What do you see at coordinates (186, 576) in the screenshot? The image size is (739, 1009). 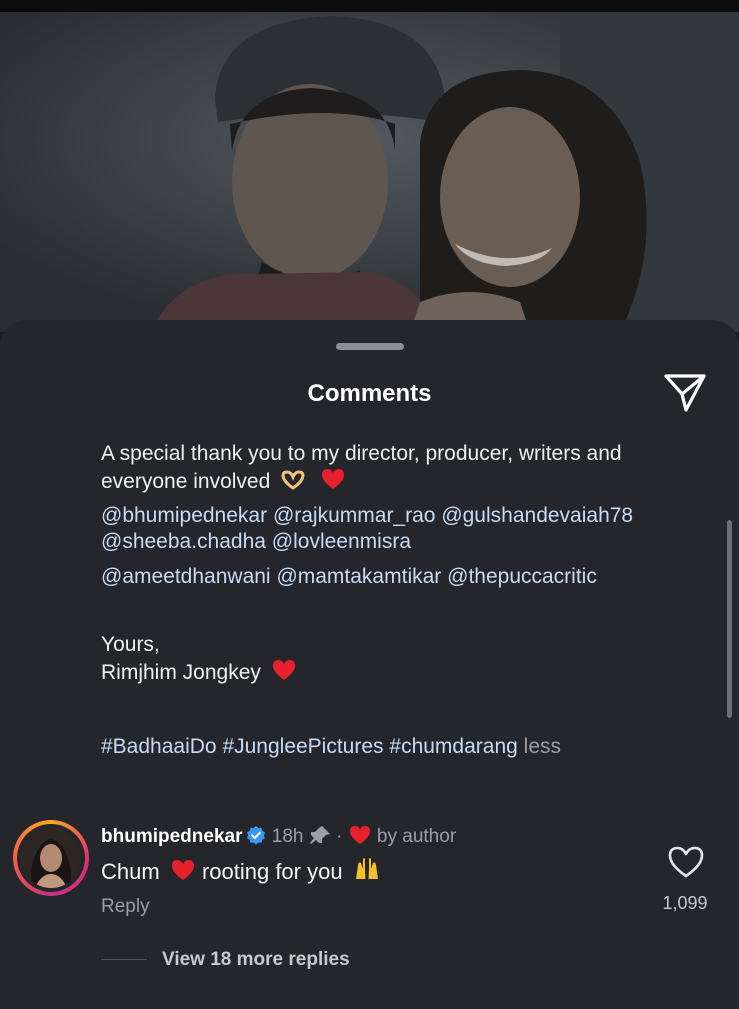 I see `mention-link: @ameetdhanwani` at bounding box center [186, 576].